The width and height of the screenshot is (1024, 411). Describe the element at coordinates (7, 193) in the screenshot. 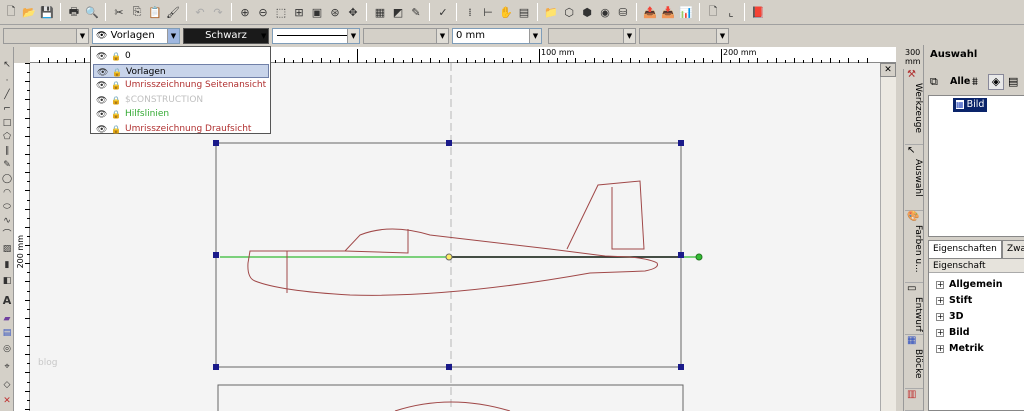

I see `arc-icon: ◠` at that location.